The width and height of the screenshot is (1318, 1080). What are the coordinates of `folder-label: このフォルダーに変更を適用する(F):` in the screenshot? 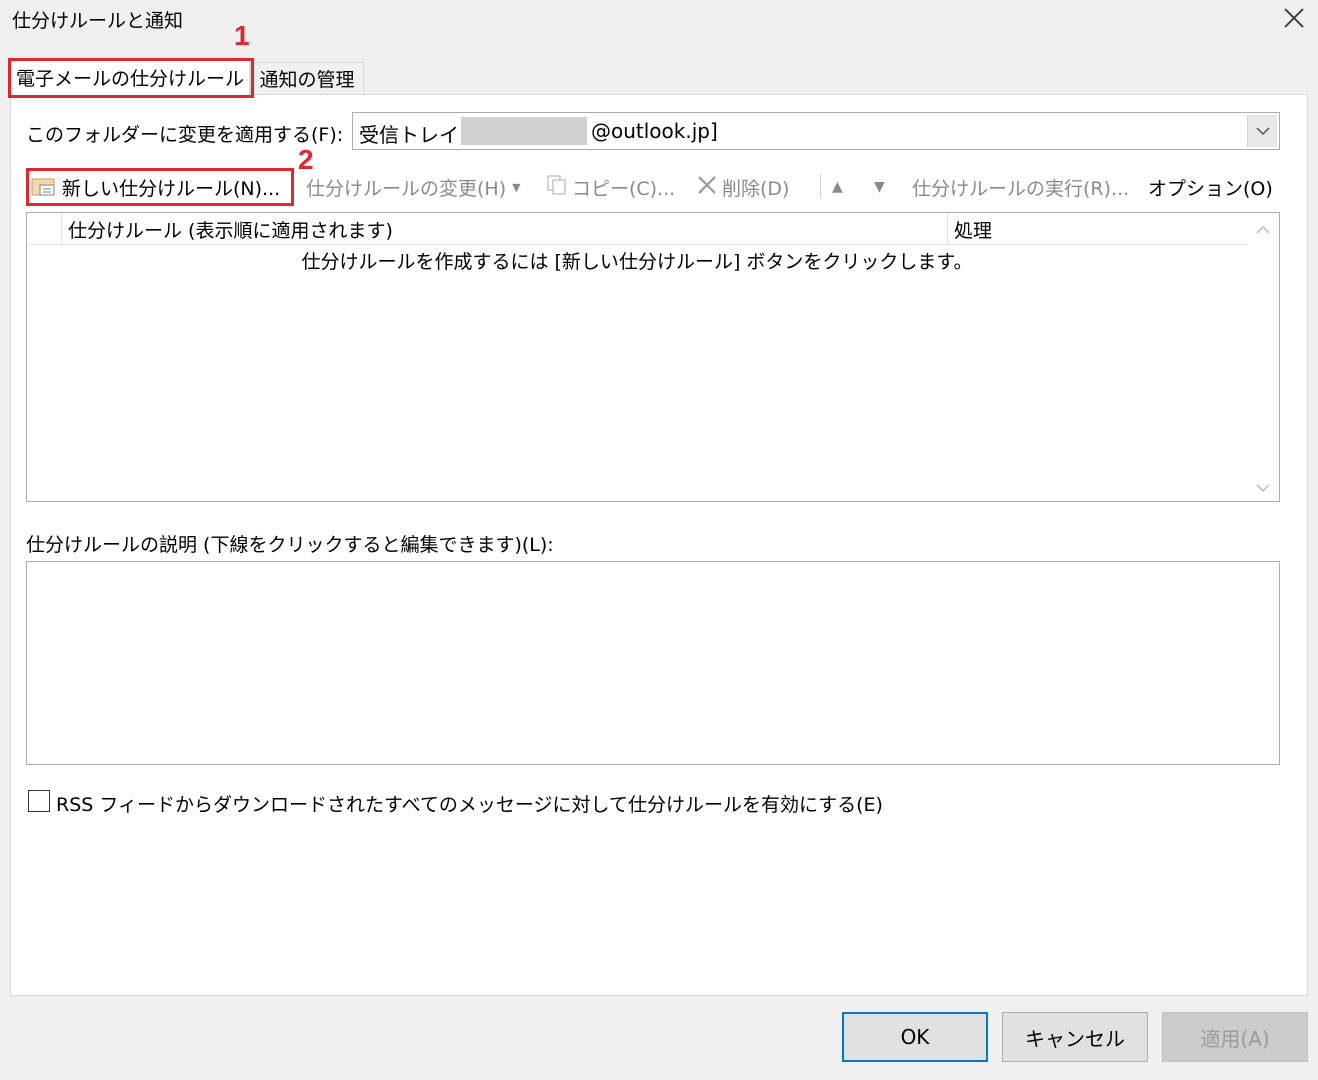 It's located at (185, 135).